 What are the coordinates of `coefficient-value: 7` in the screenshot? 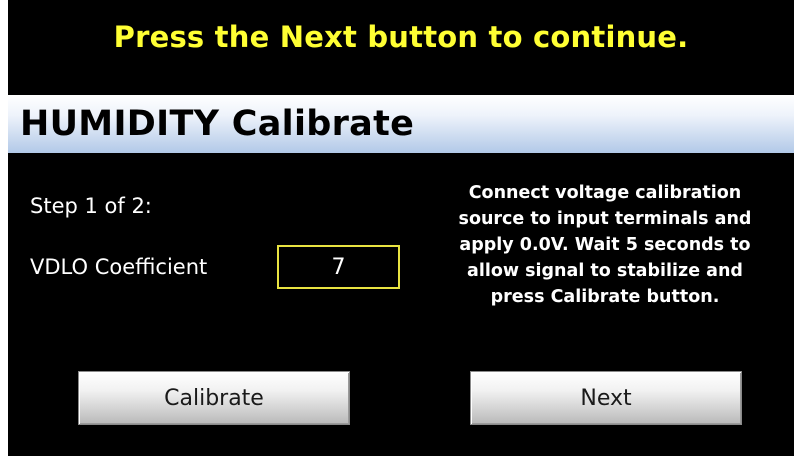 It's located at (338, 267).